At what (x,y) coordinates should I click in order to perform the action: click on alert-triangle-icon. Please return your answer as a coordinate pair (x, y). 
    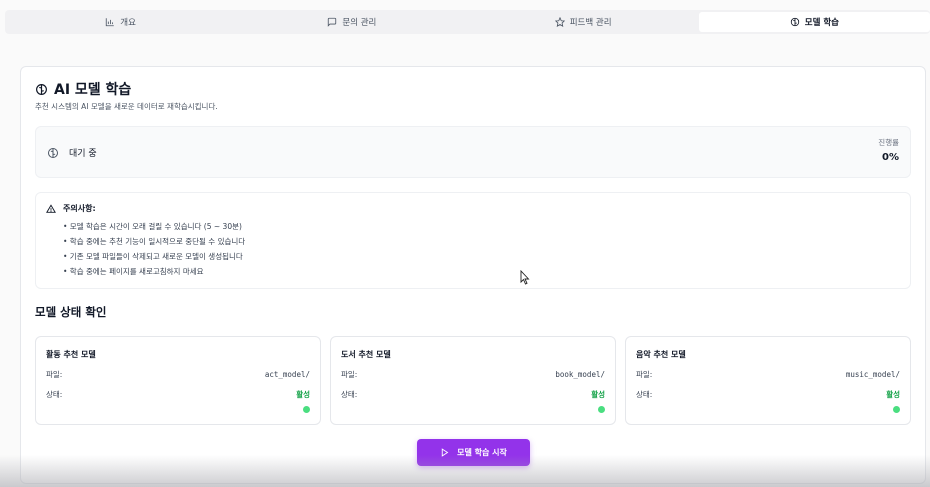
    Looking at the image, I should click on (51, 208).